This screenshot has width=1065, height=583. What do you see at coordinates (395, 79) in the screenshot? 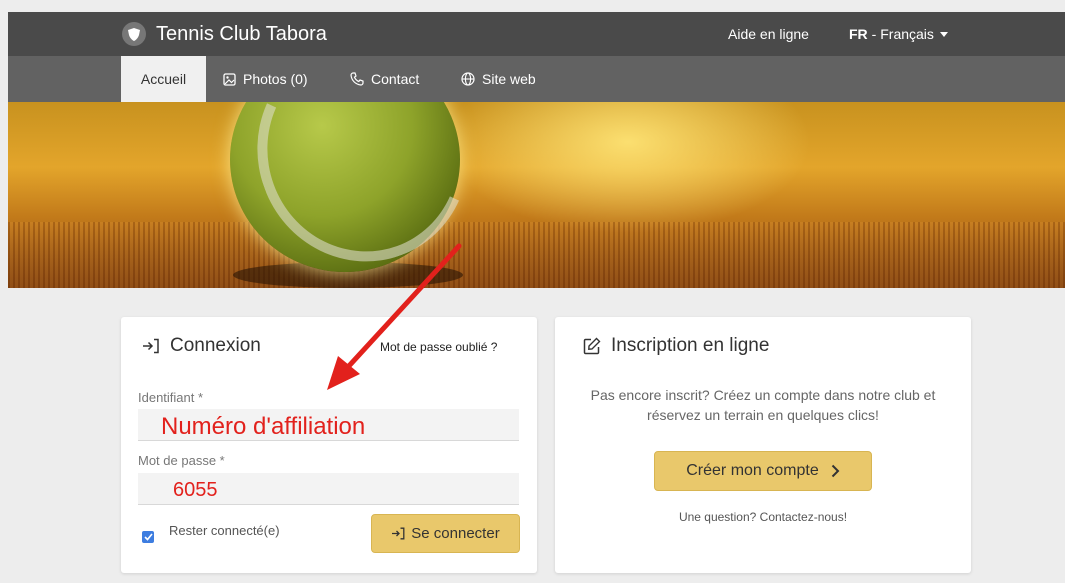
I see `tab-label: Contact` at bounding box center [395, 79].